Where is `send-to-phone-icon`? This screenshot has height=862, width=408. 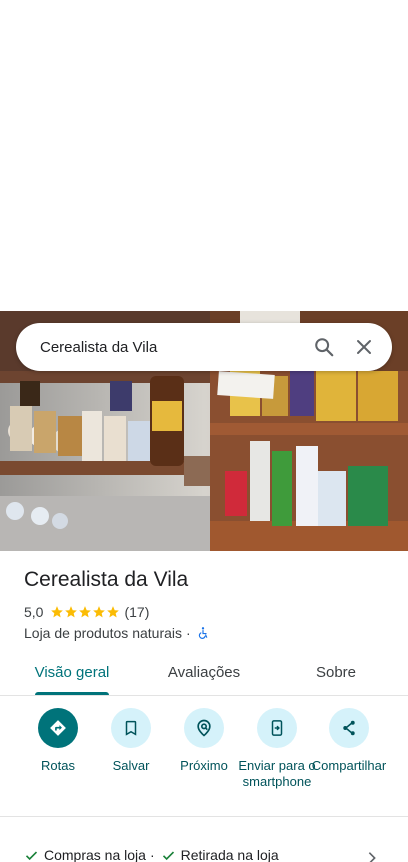
send-to-phone-icon is located at coordinates (277, 728).